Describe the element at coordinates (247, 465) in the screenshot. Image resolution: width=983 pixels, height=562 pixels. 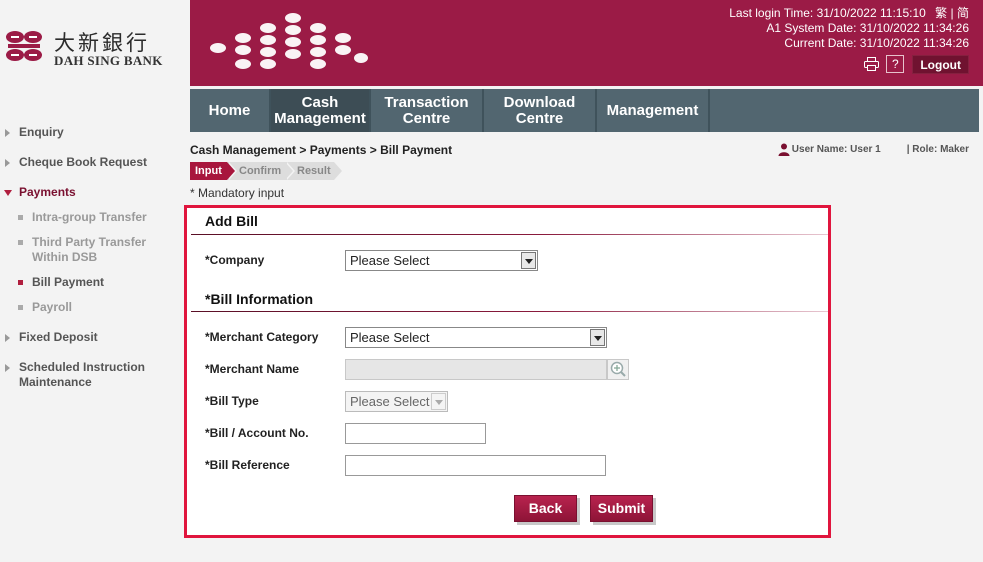
I see `bill-reference-label: *Bill Reference` at that location.